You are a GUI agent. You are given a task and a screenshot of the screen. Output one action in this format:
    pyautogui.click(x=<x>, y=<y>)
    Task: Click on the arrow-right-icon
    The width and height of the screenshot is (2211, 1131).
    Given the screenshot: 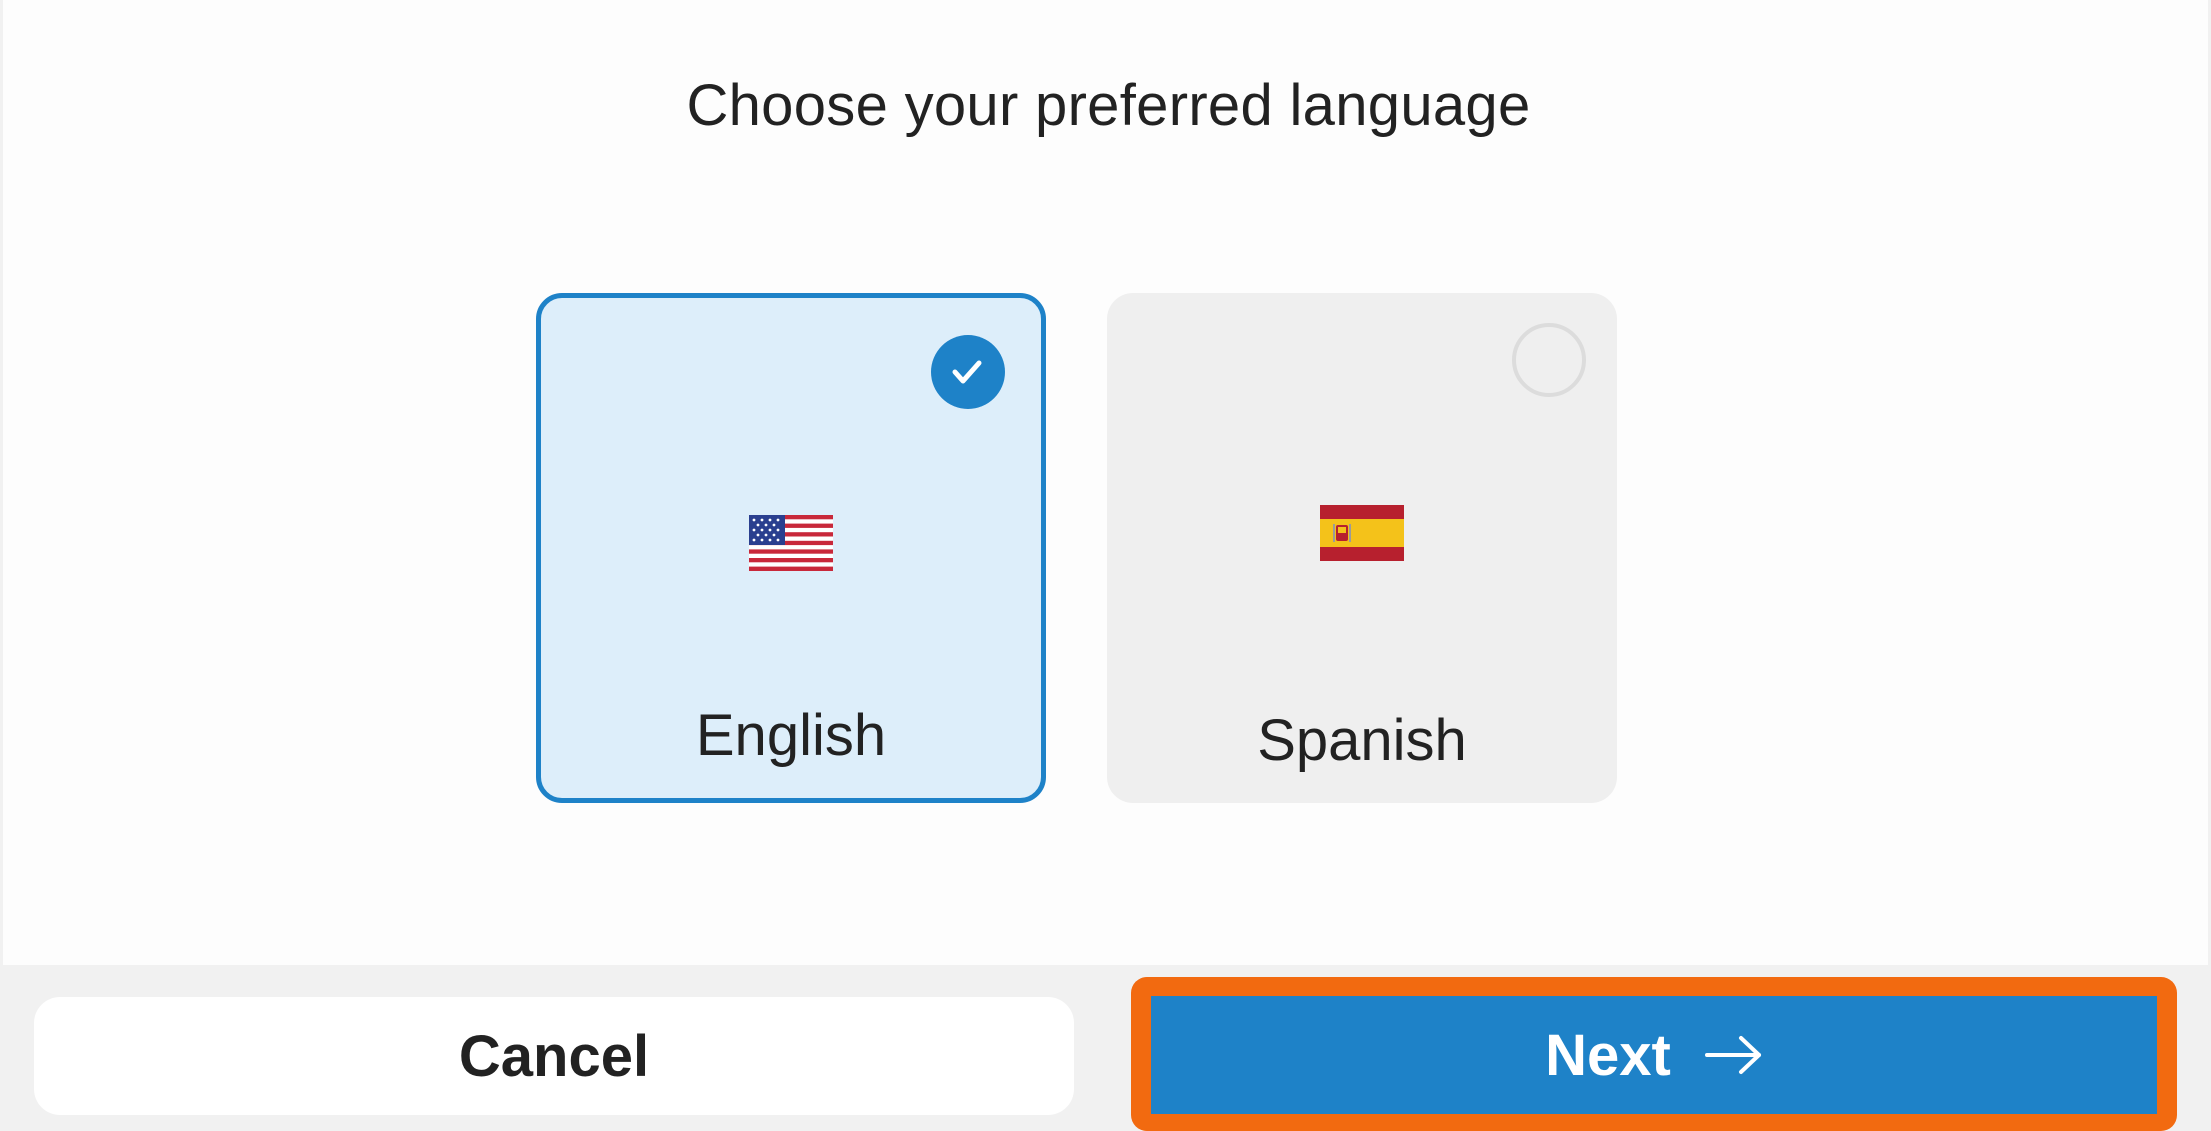 What is the action you would take?
    pyautogui.click(x=1733, y=1055)
    